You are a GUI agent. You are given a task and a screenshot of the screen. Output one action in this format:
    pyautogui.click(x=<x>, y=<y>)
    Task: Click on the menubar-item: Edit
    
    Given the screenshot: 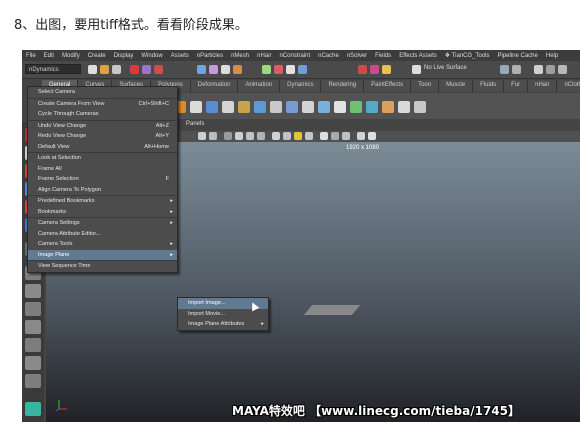 What is the action you would take?
    pyautogui.click(x=49, y=56)
    